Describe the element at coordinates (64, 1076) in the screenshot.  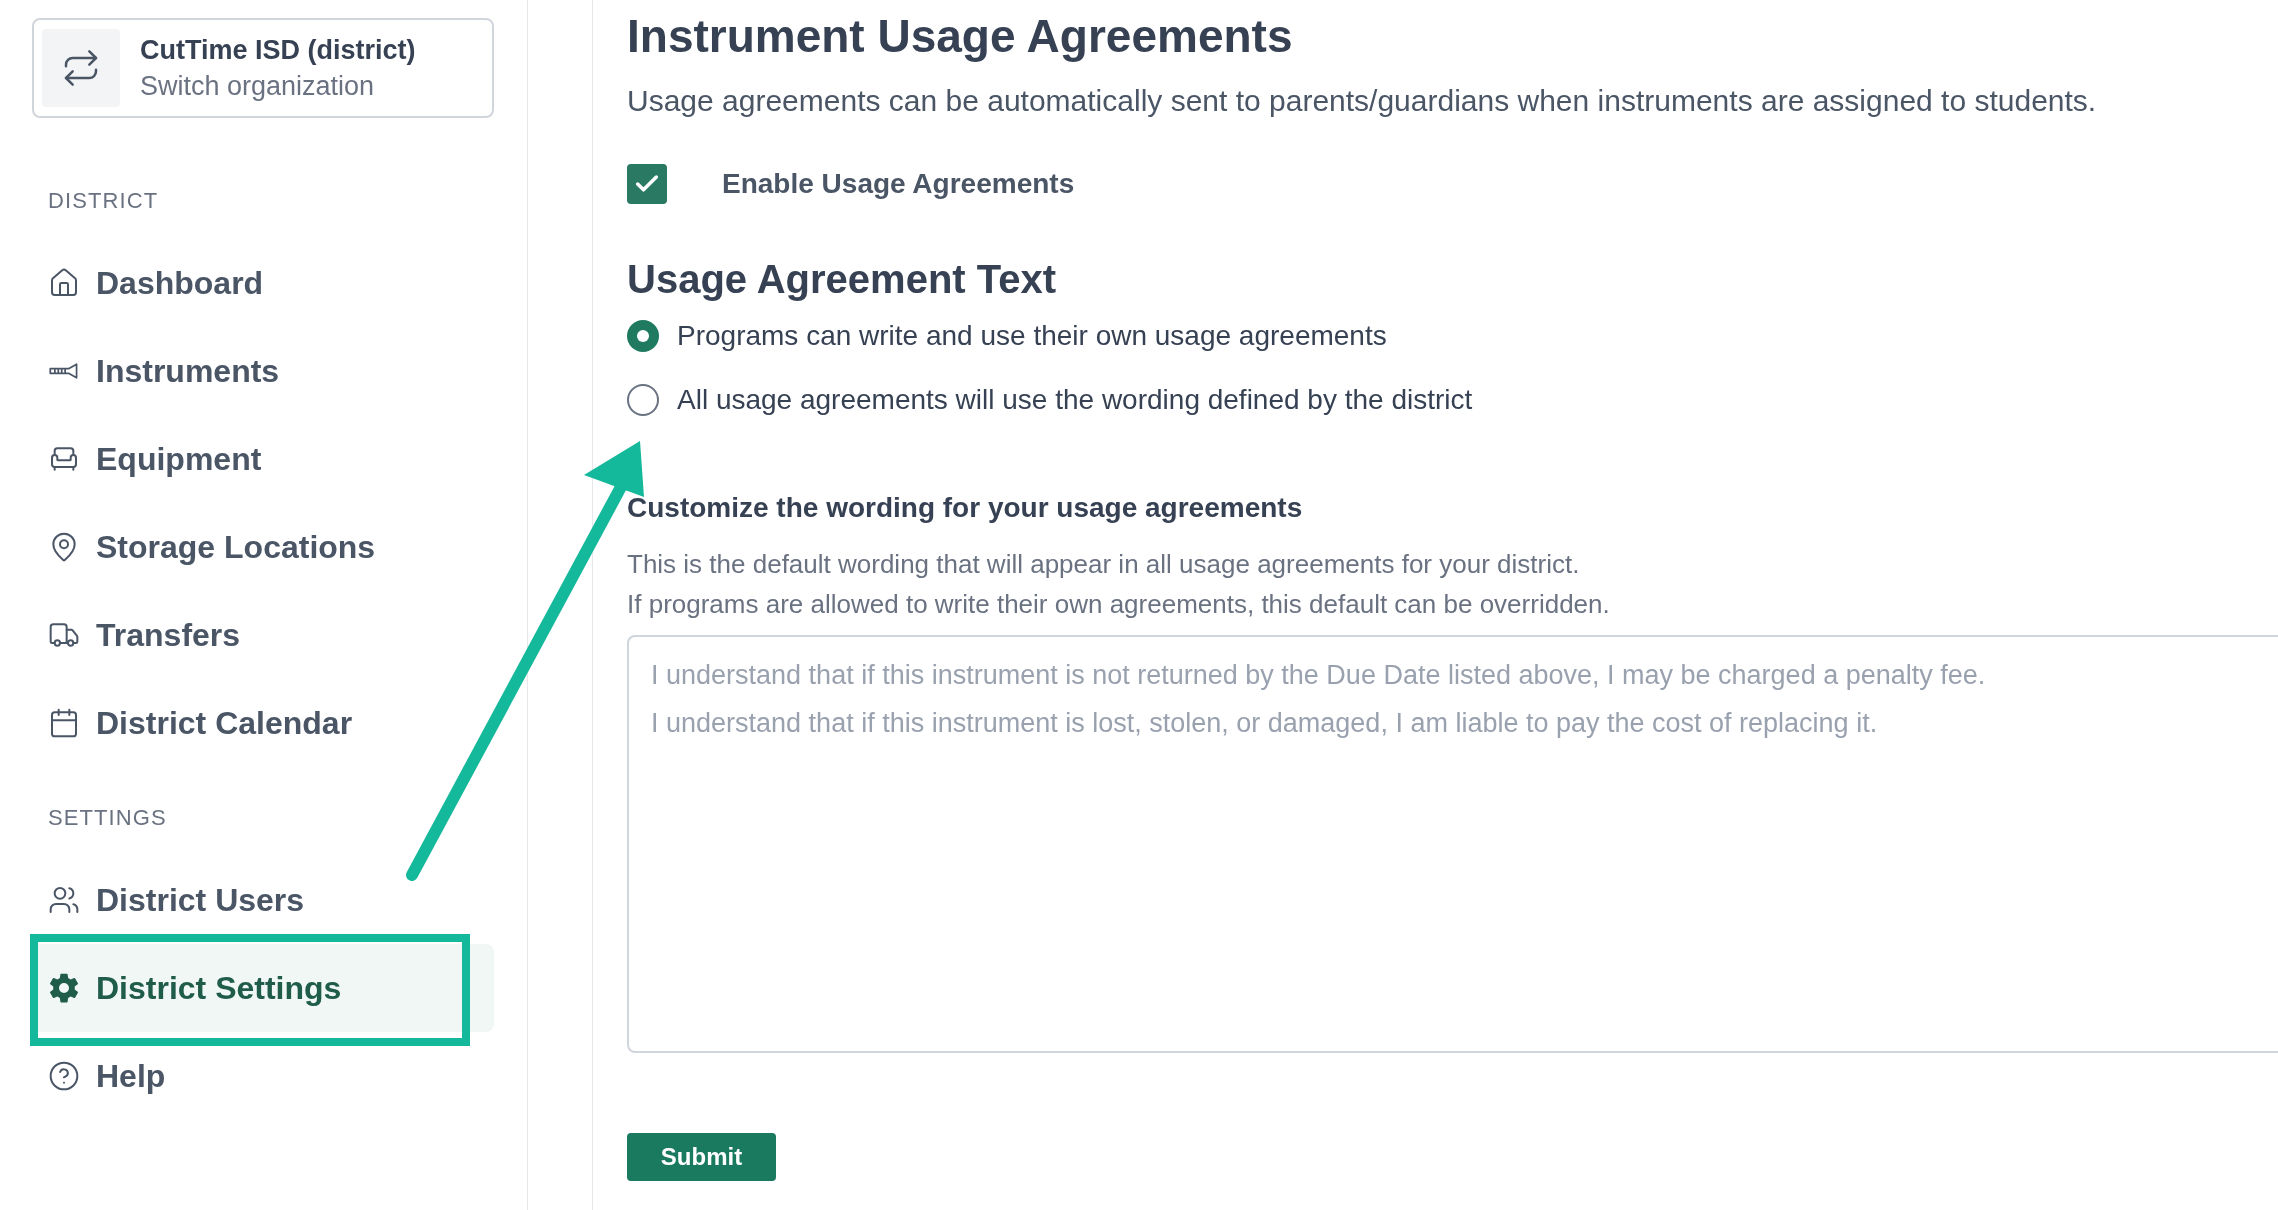
I see `help-icon` at that location.